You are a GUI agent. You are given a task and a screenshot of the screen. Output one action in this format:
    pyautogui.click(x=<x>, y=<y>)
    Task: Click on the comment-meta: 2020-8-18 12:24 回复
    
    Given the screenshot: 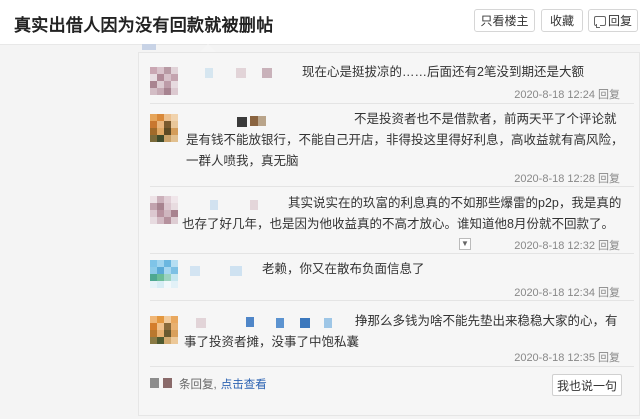 What is the action you would take?
    pyautogui.click(x=567, y=94)
    